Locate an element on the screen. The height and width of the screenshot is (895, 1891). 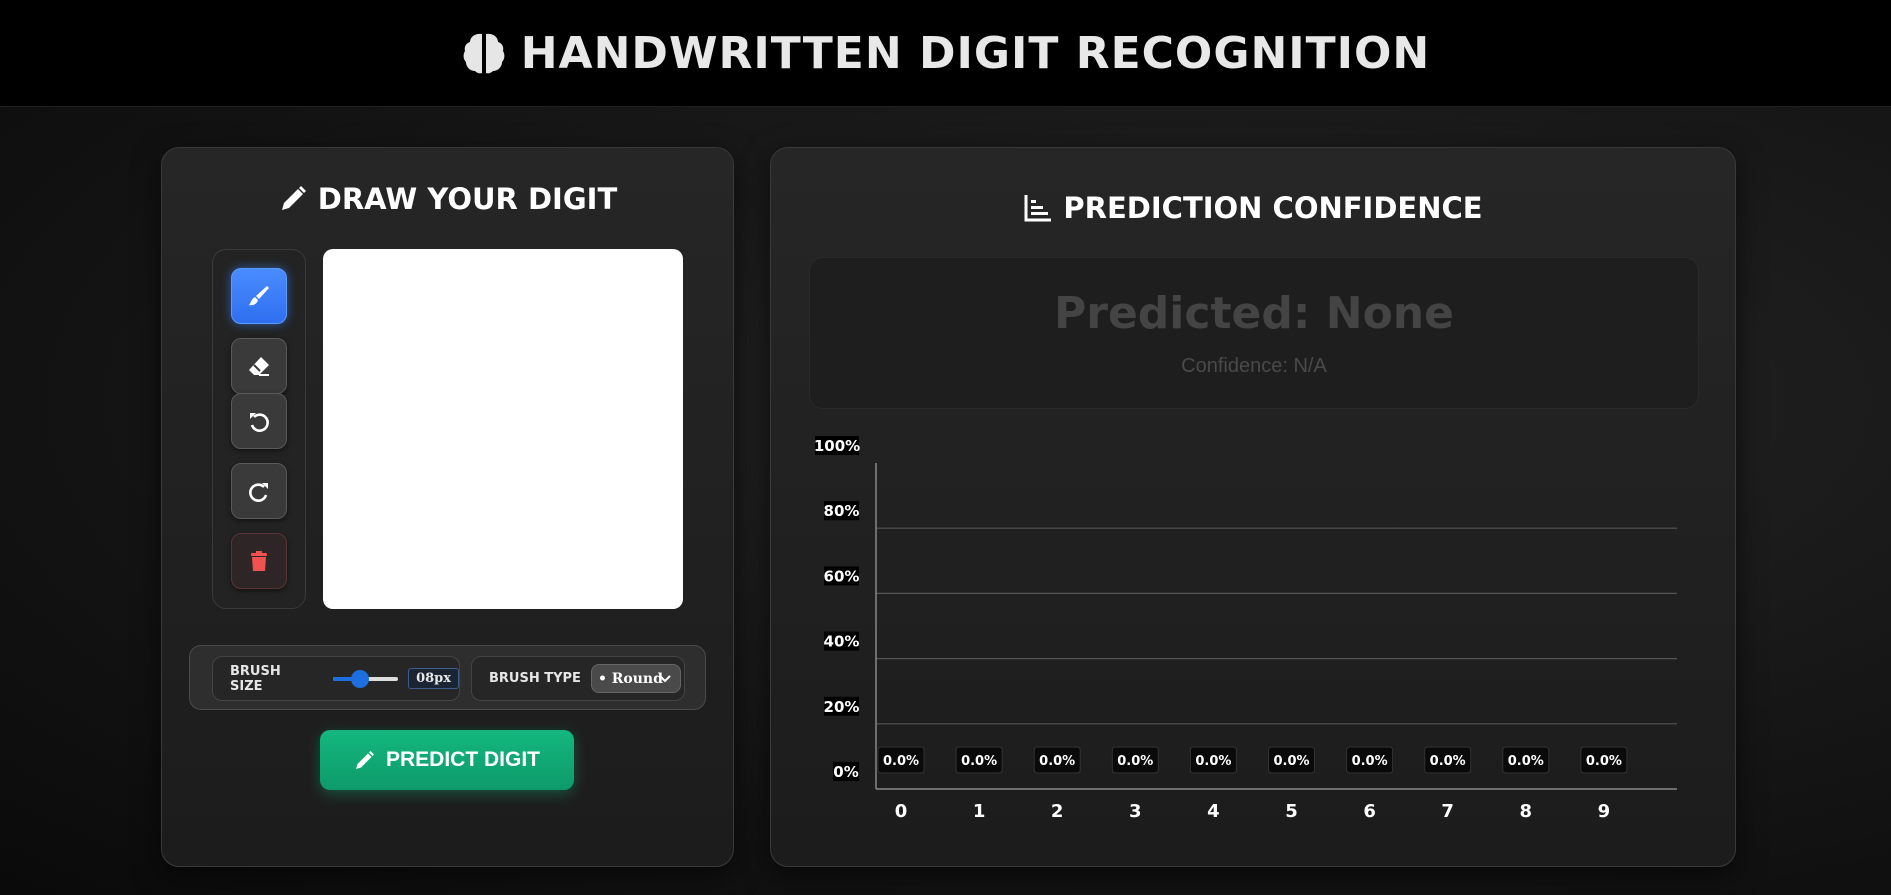
brush-controls: BRUSH SIZE 08px BRUSH TYPE • Round is located at coordinates (447, 677).